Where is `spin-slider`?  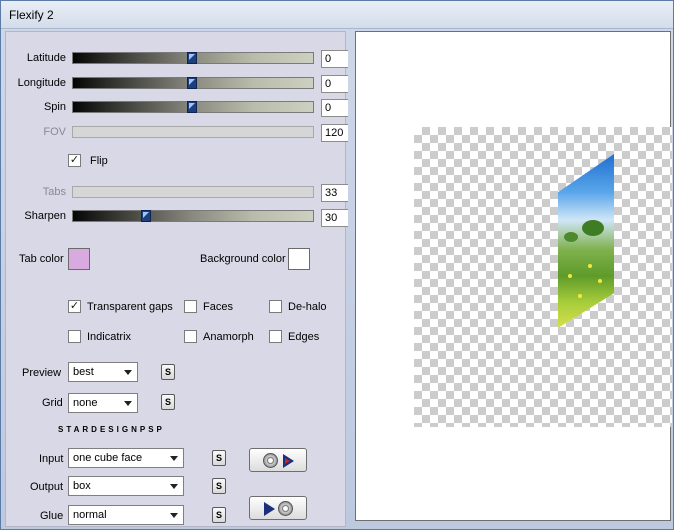 spin-slider is located at coordinates (193, 107).